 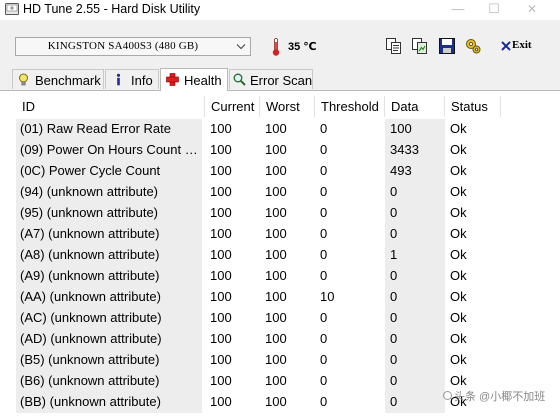 What do you see at coordinates (278, 213) in the screenshot?
I see `table-row: (95) (unknown attribute) 100 100 0 0 Ok` at bounding box center [278, 213].